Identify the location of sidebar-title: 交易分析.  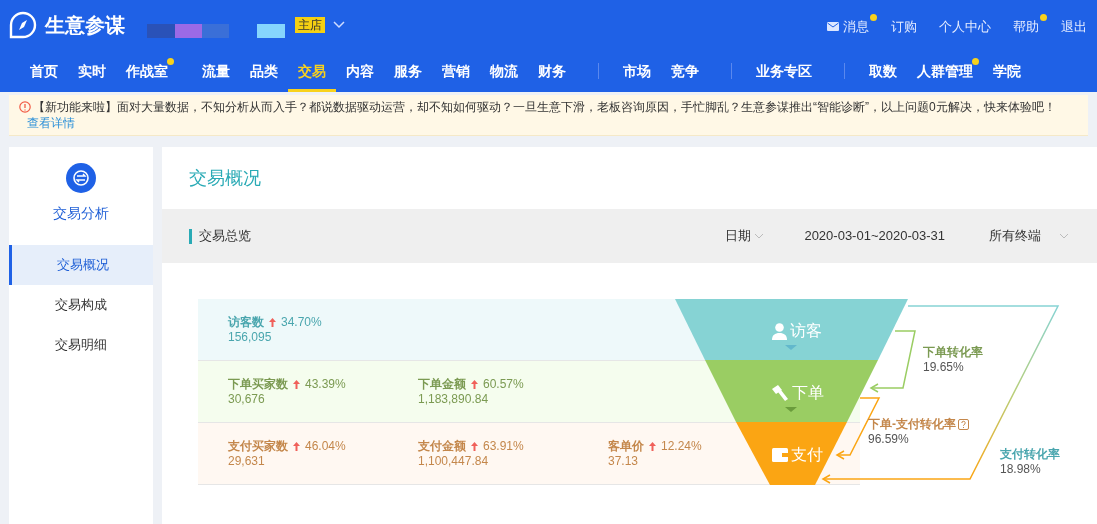
(81, 213).